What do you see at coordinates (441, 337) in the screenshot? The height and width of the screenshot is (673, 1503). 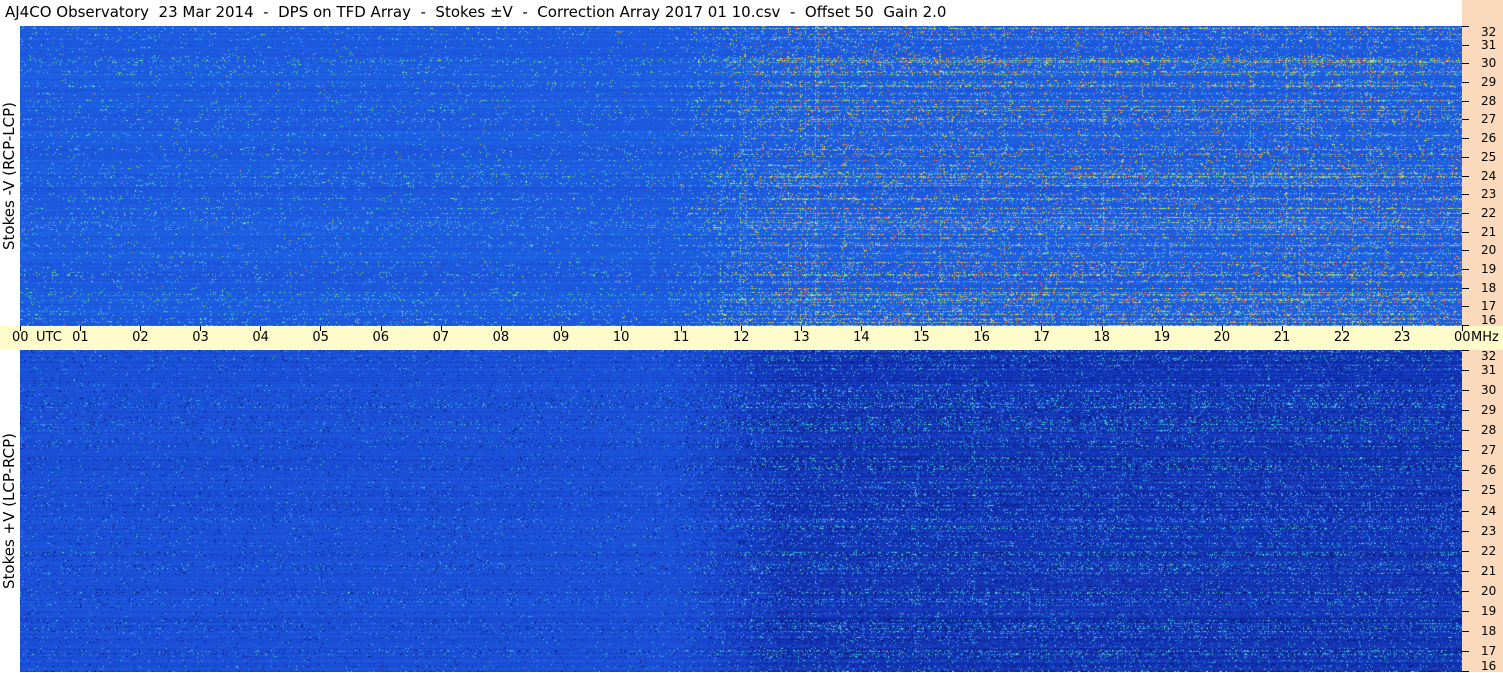 I see `time-tick-label: 07` at bounding box center [441, 337].